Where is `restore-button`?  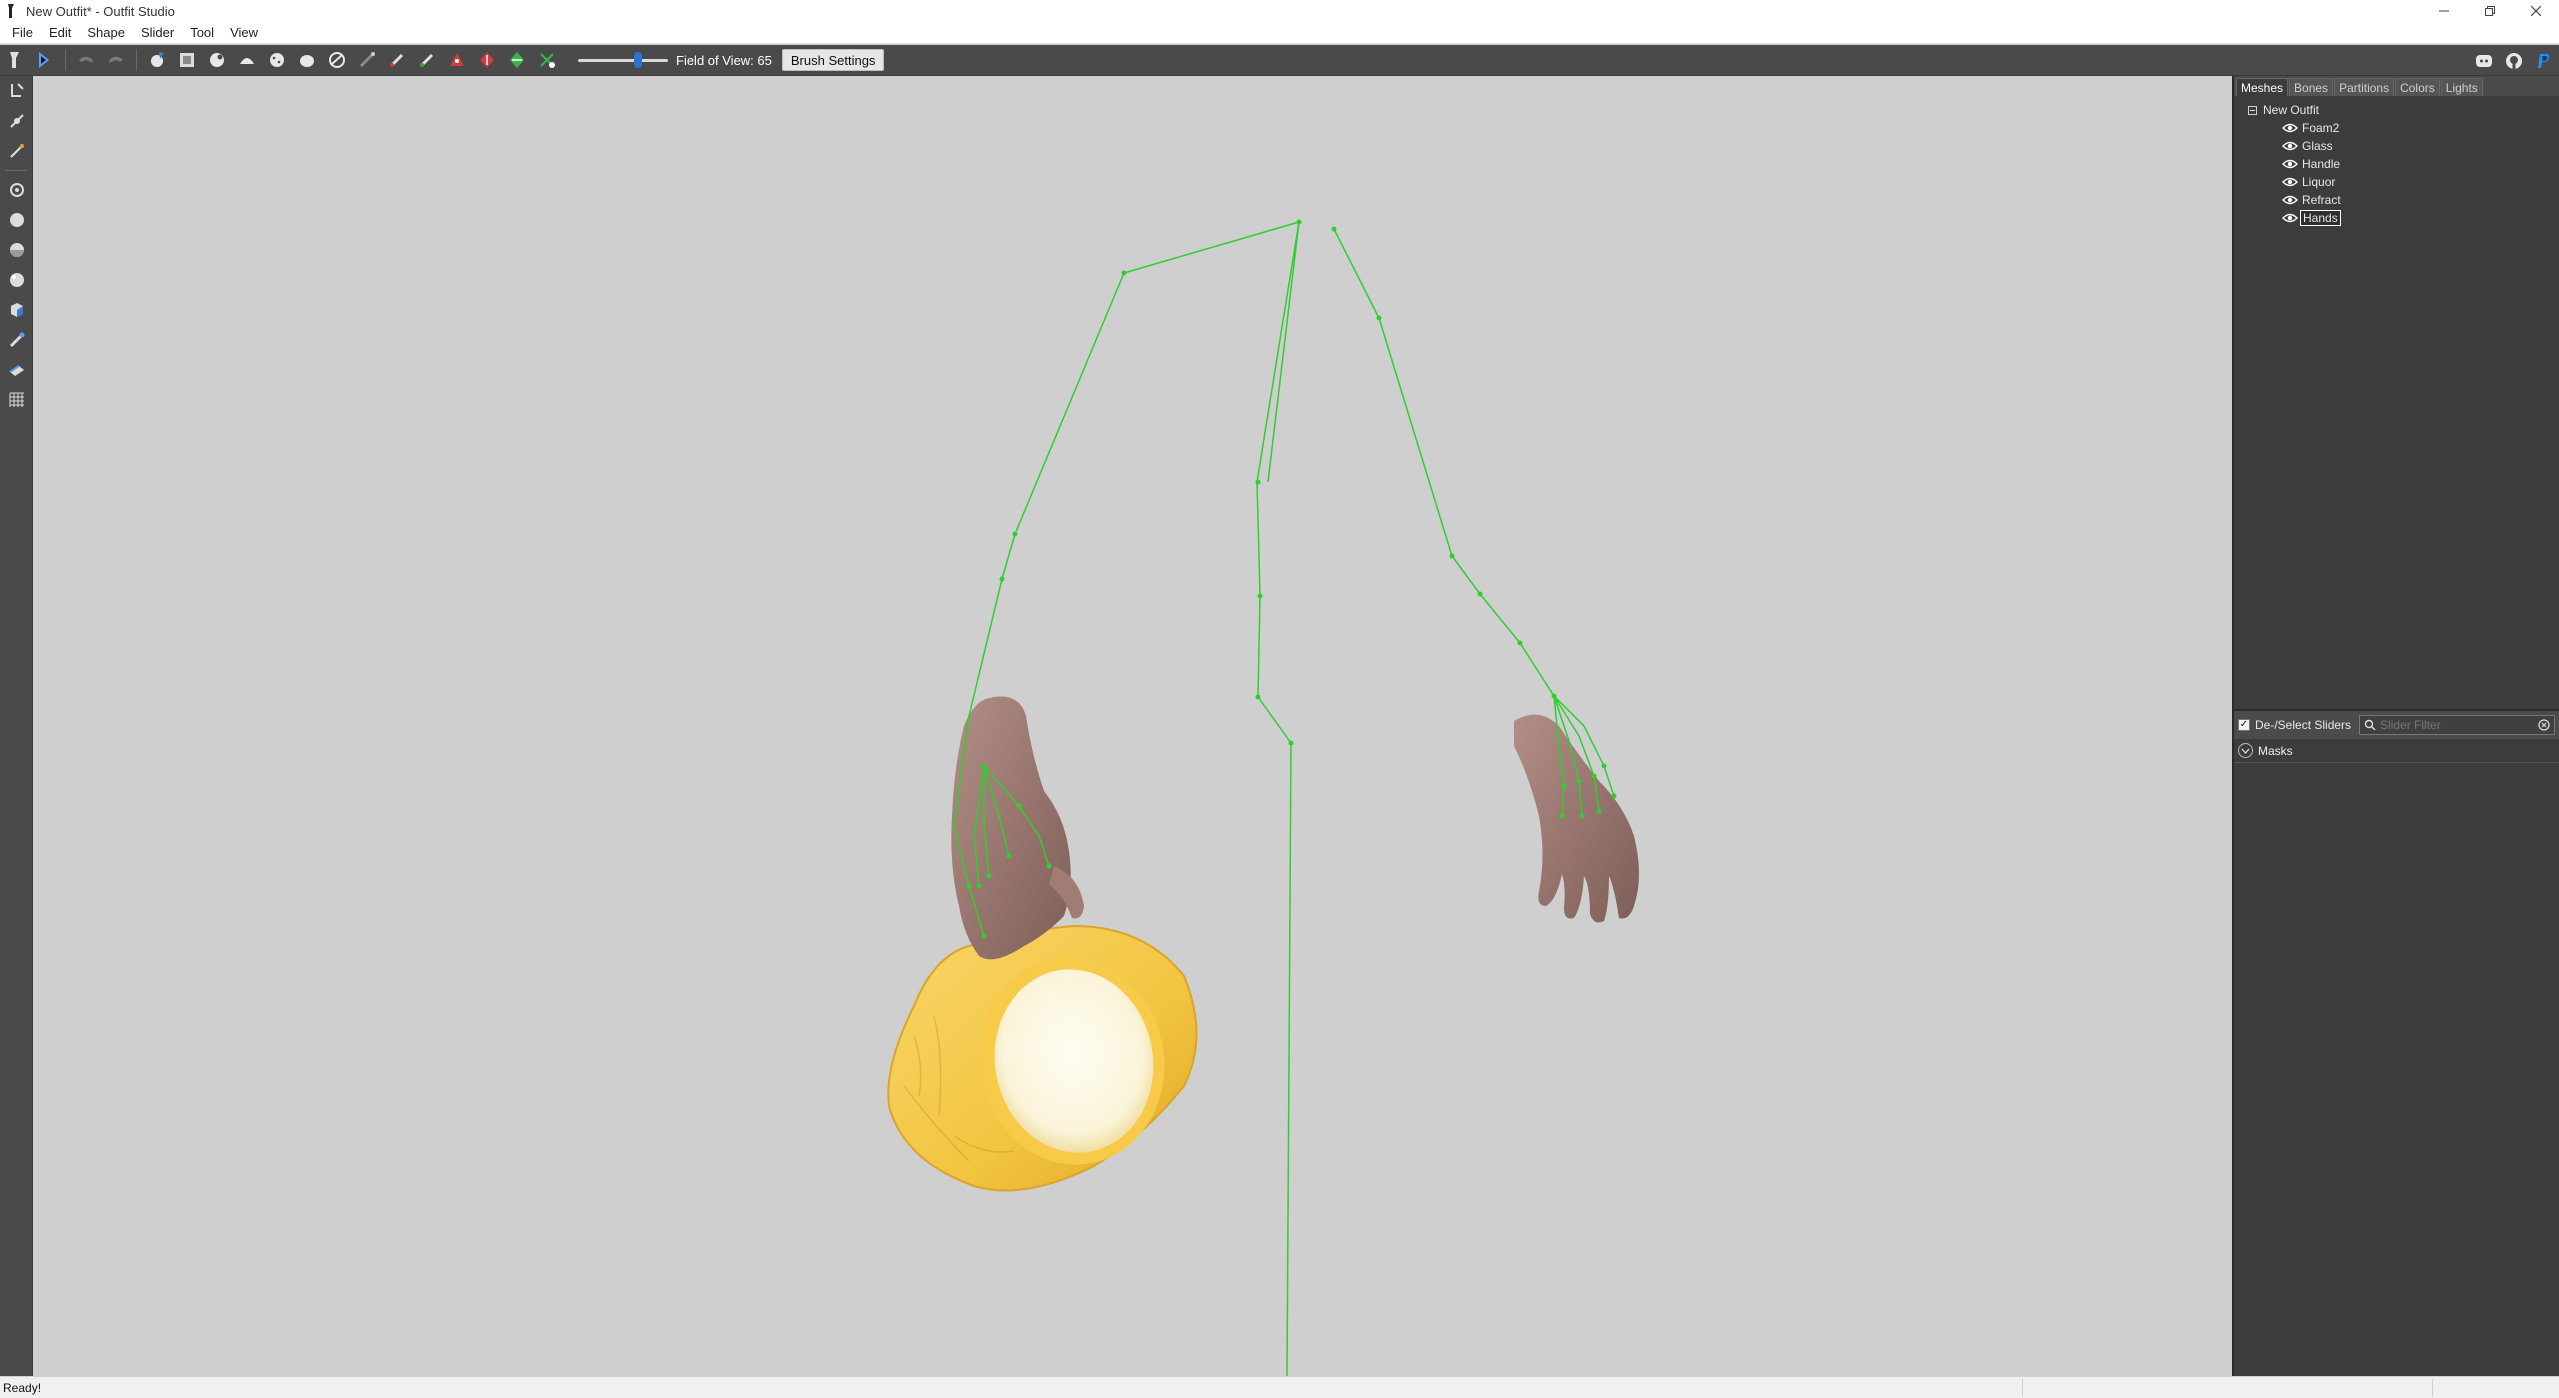 restore-button is located at coordinates (2490, 11).